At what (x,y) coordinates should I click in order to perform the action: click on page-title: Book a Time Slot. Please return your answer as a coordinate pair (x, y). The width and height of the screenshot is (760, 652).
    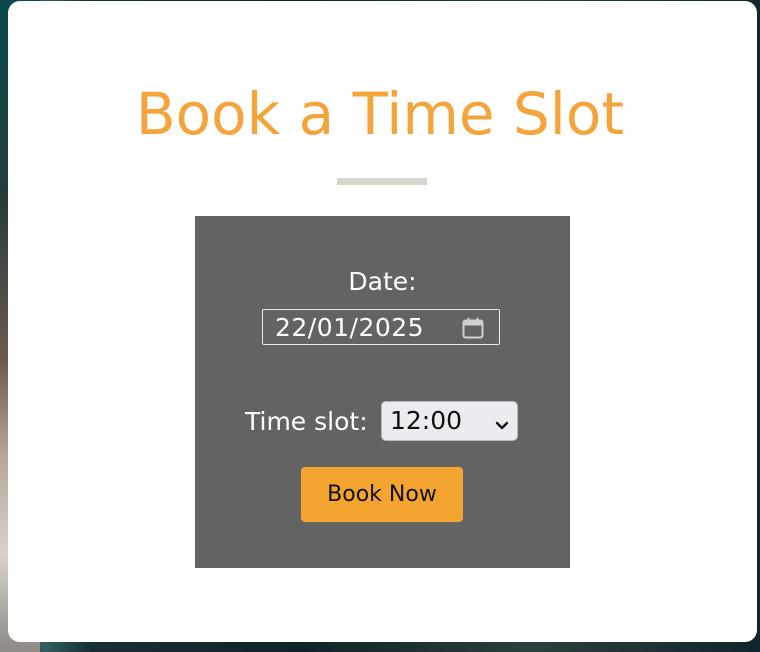
    Looking at the image, I should click on (380, 114).